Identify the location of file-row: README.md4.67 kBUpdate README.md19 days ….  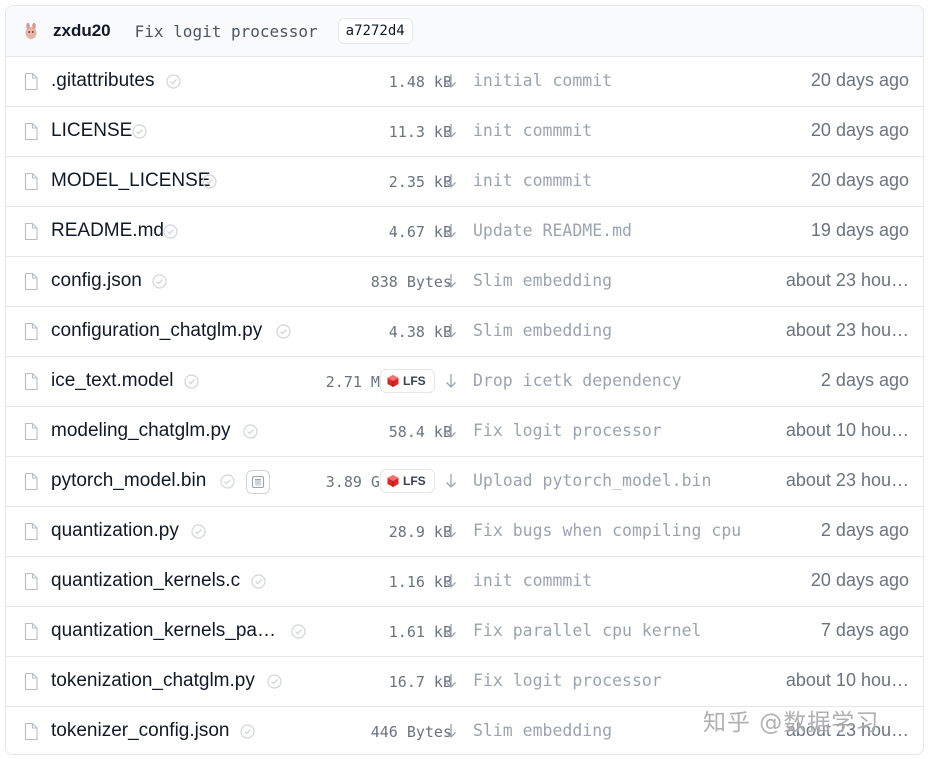
(464, 232).